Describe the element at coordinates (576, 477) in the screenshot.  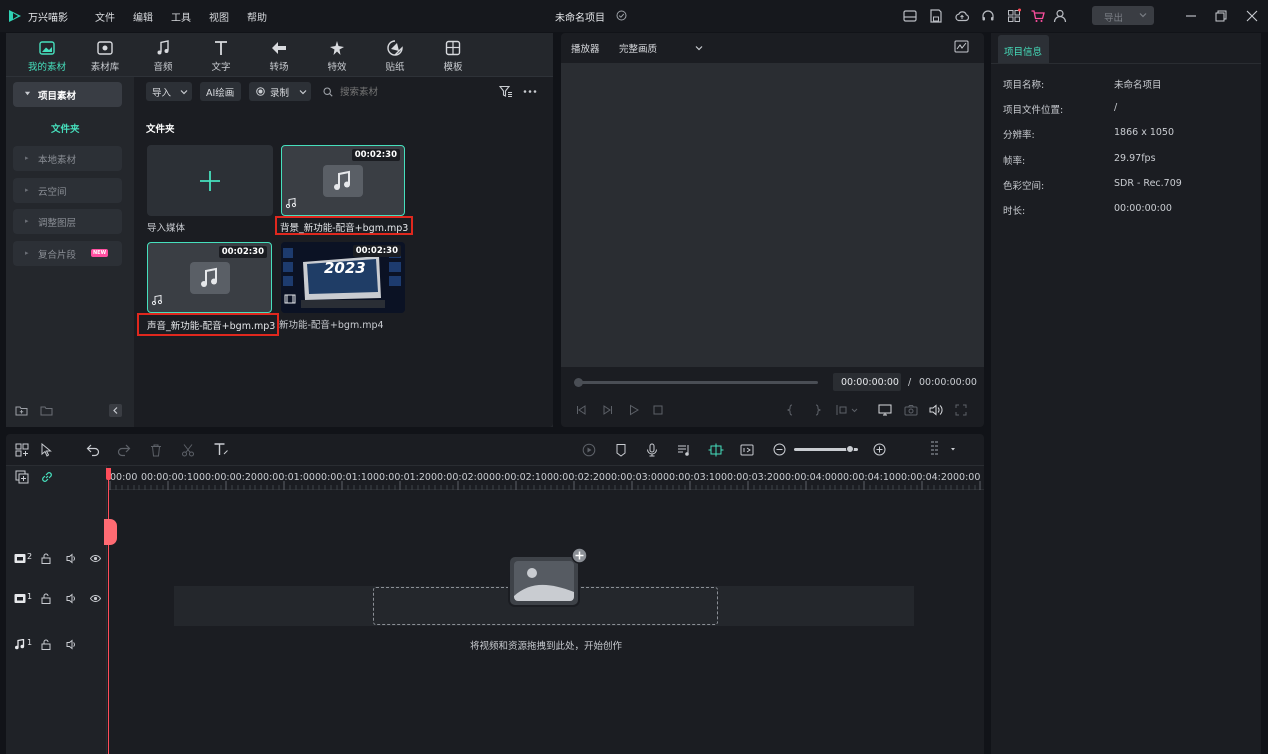
I see `ruler-label: 00:00:02:20` at that location.